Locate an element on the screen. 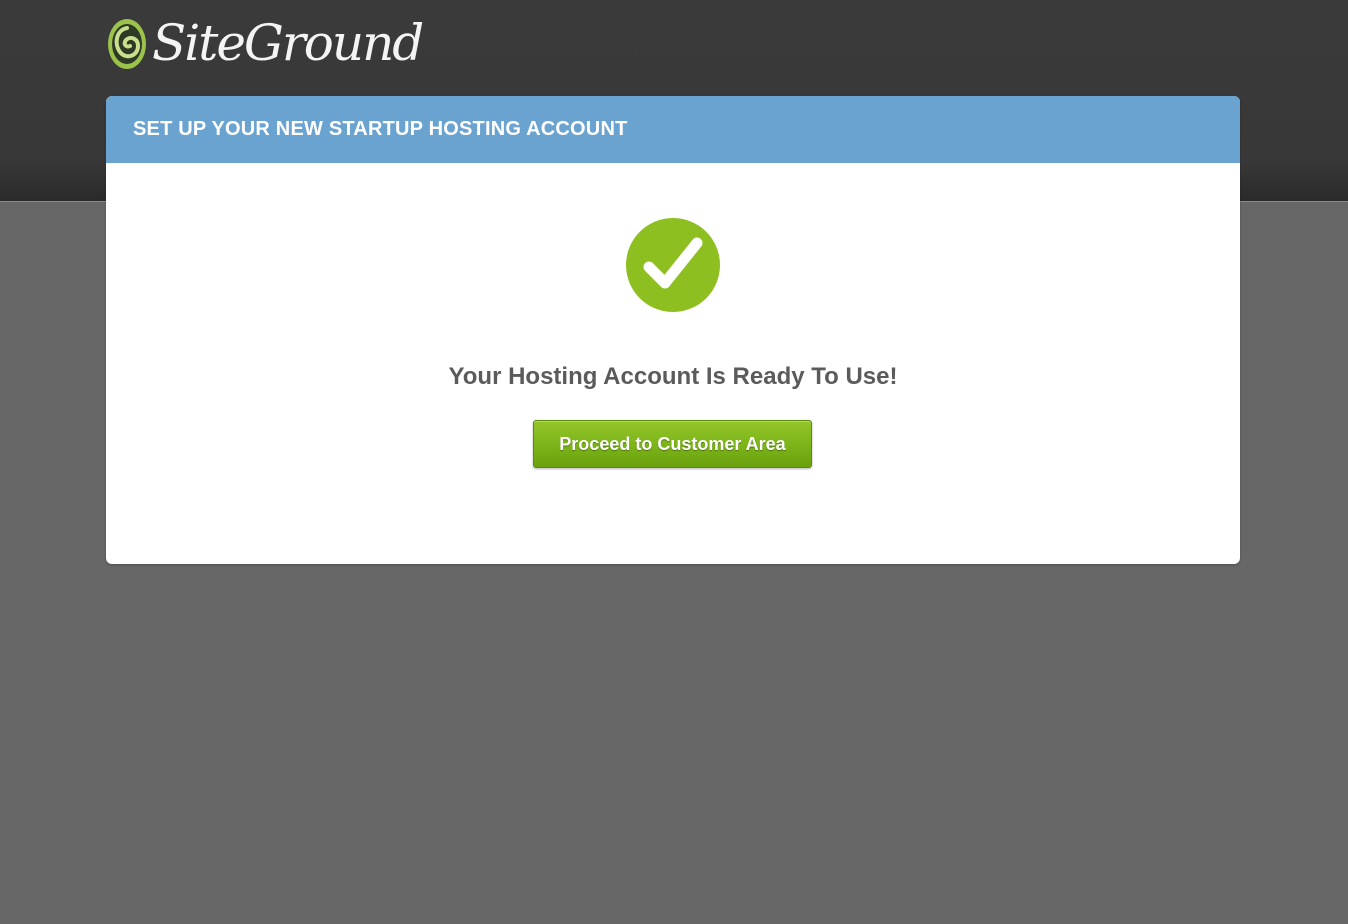 Image resolution: width=1348 pixels, height=924 pixels. siteground-logo: SiteGround is located at coordinates (265, 43).